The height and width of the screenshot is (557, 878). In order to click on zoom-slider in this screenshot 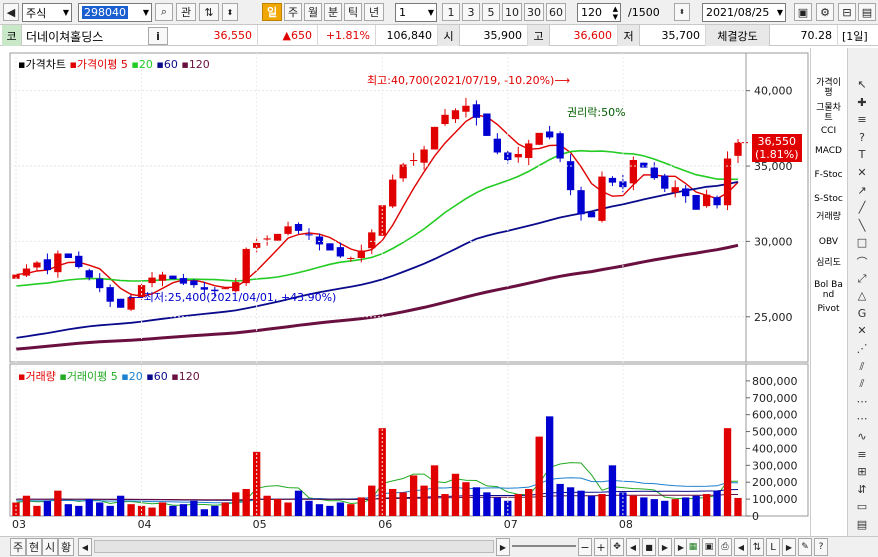, I will do `click(544, 546)`.